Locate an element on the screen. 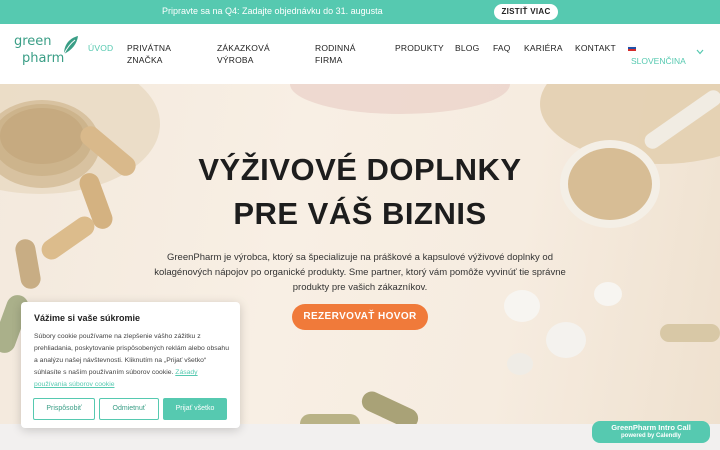  slovak-flag-icon is located at coordinates (632, 48).